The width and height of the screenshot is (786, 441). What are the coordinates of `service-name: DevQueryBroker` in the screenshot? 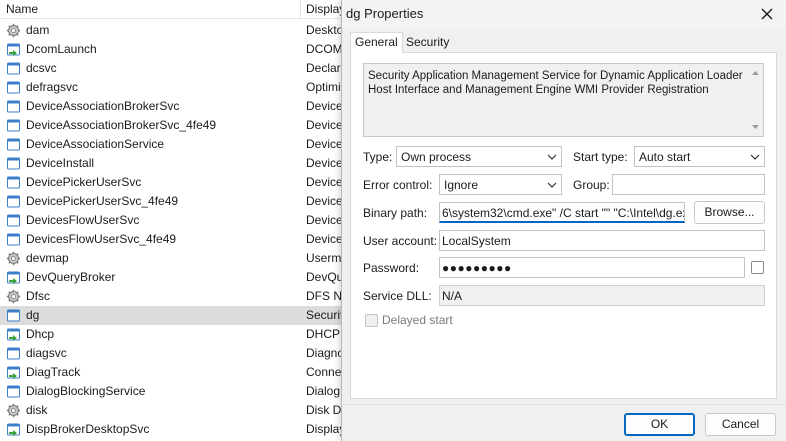 It's located at (71, 277).